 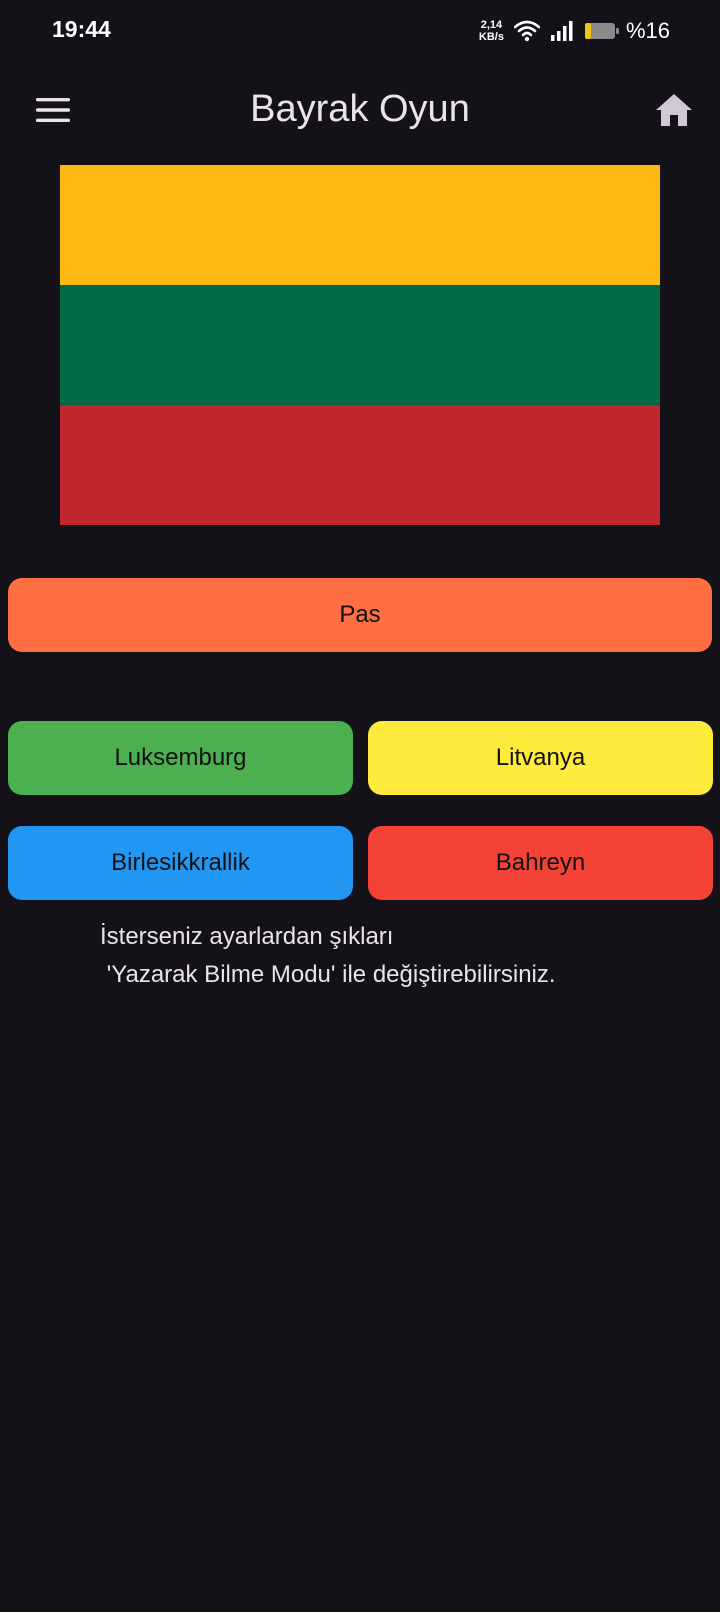 I want to click on home-button, so click(x=674, y=112).